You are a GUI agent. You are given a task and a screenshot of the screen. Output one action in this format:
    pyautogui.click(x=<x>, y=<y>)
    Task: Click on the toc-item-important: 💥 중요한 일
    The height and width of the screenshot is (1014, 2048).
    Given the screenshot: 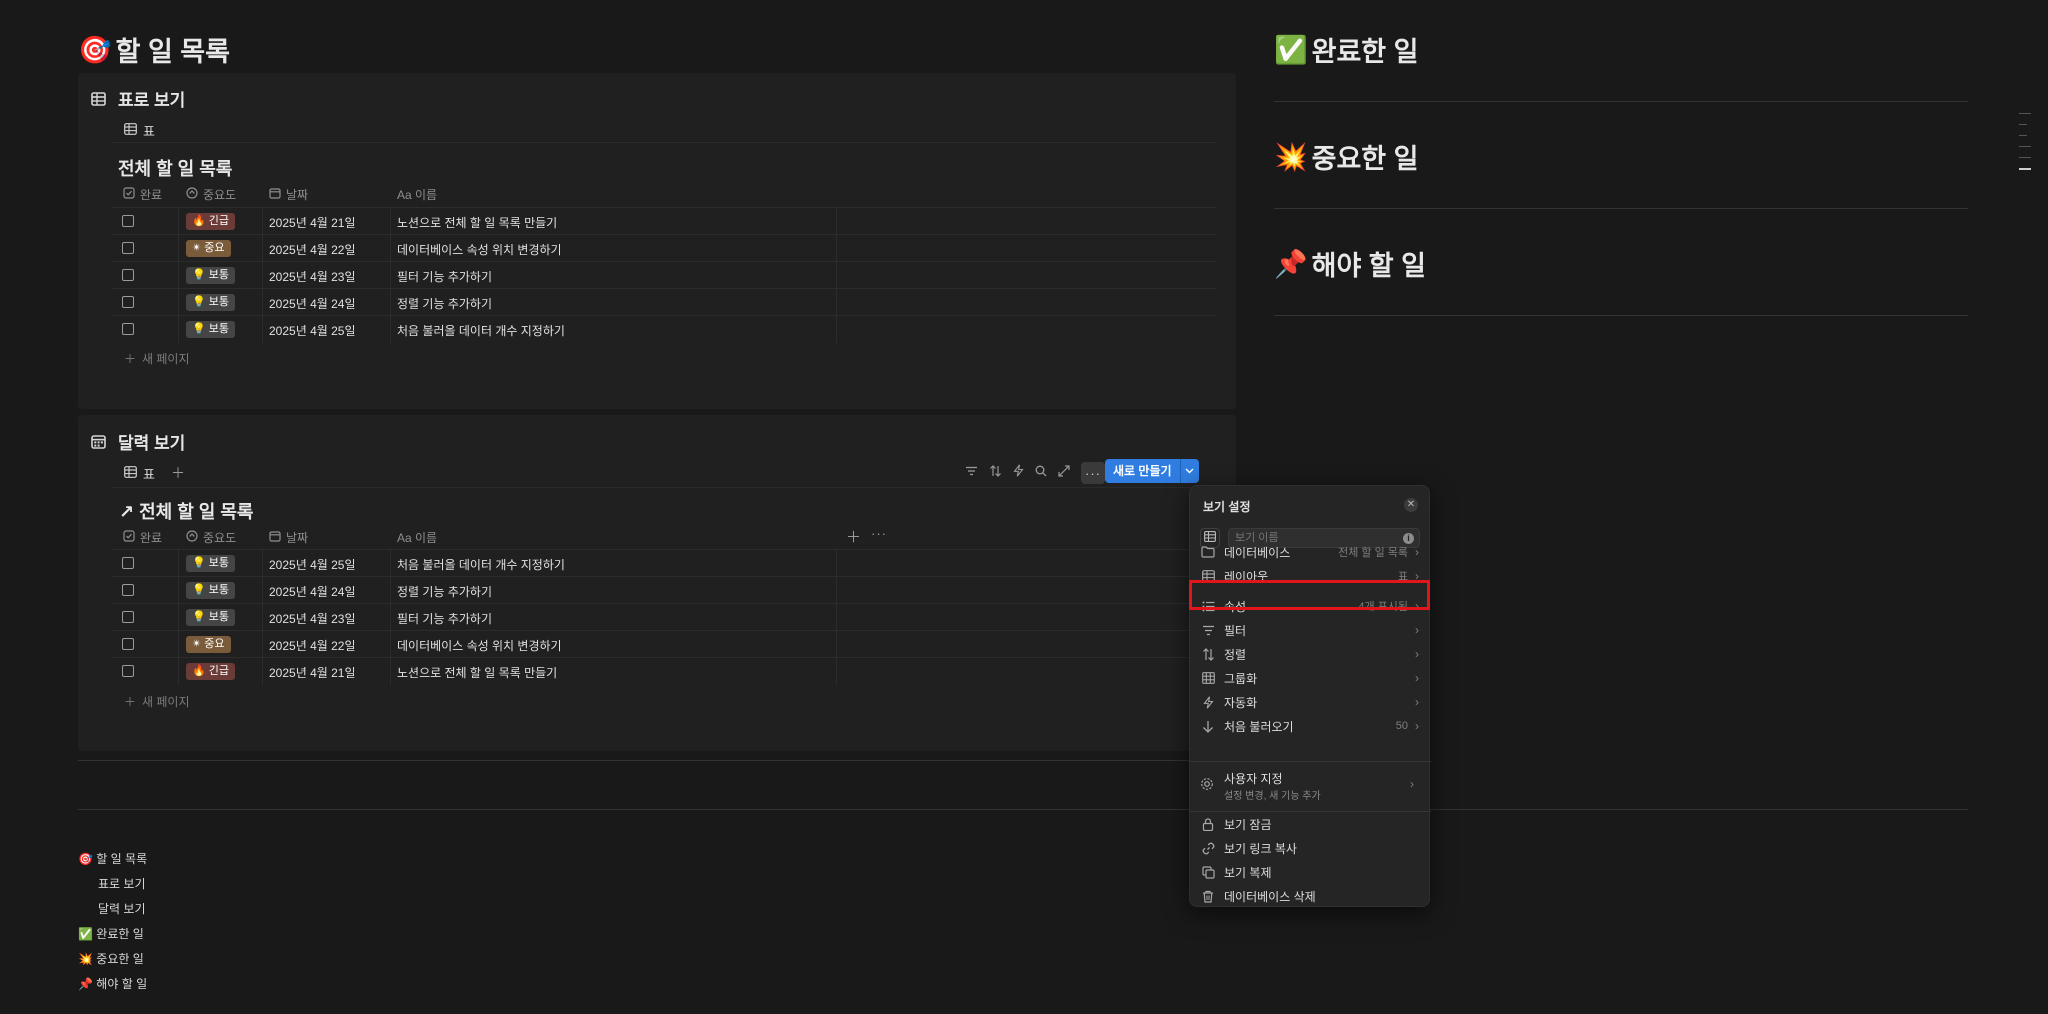 What is the action you would take?
    pyautogui.click(x=111, y=958)
    